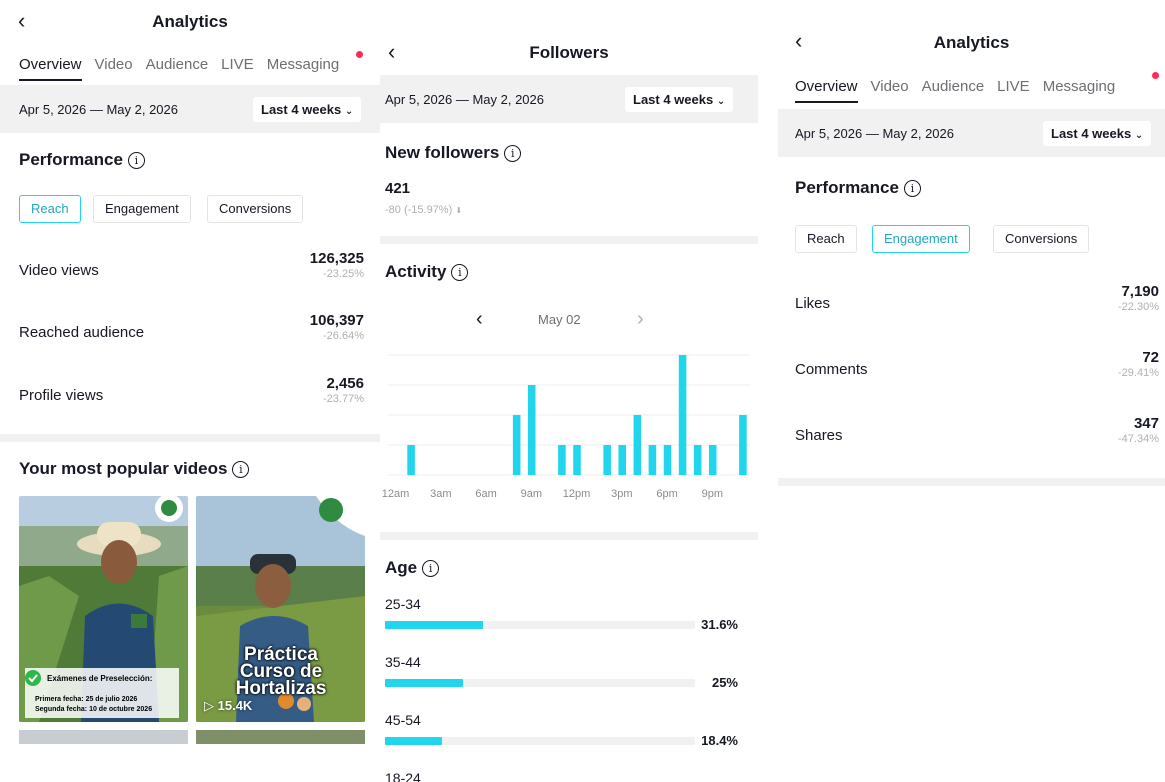 The height and width of the screenshot is (782, 1165). What do you see at coordinates (485, 494) in the screenshot?
I see `chart-tick-label: 6am` at bounding box center [485, 494].